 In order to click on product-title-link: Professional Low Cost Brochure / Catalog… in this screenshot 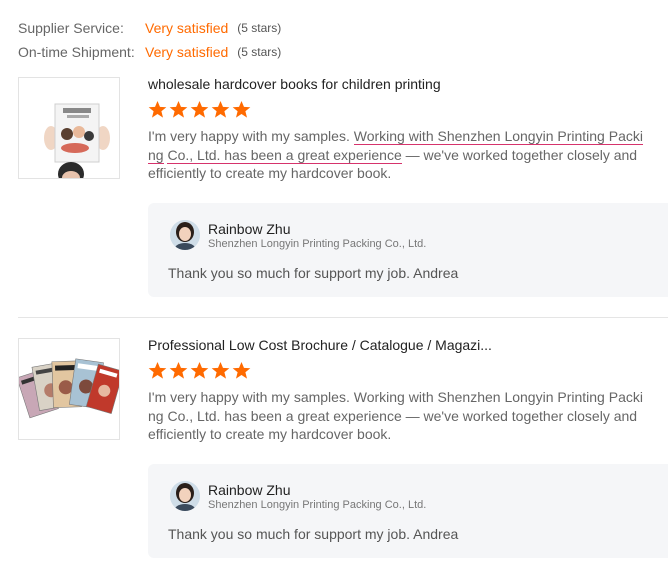, I will do `click(408, 345)`.